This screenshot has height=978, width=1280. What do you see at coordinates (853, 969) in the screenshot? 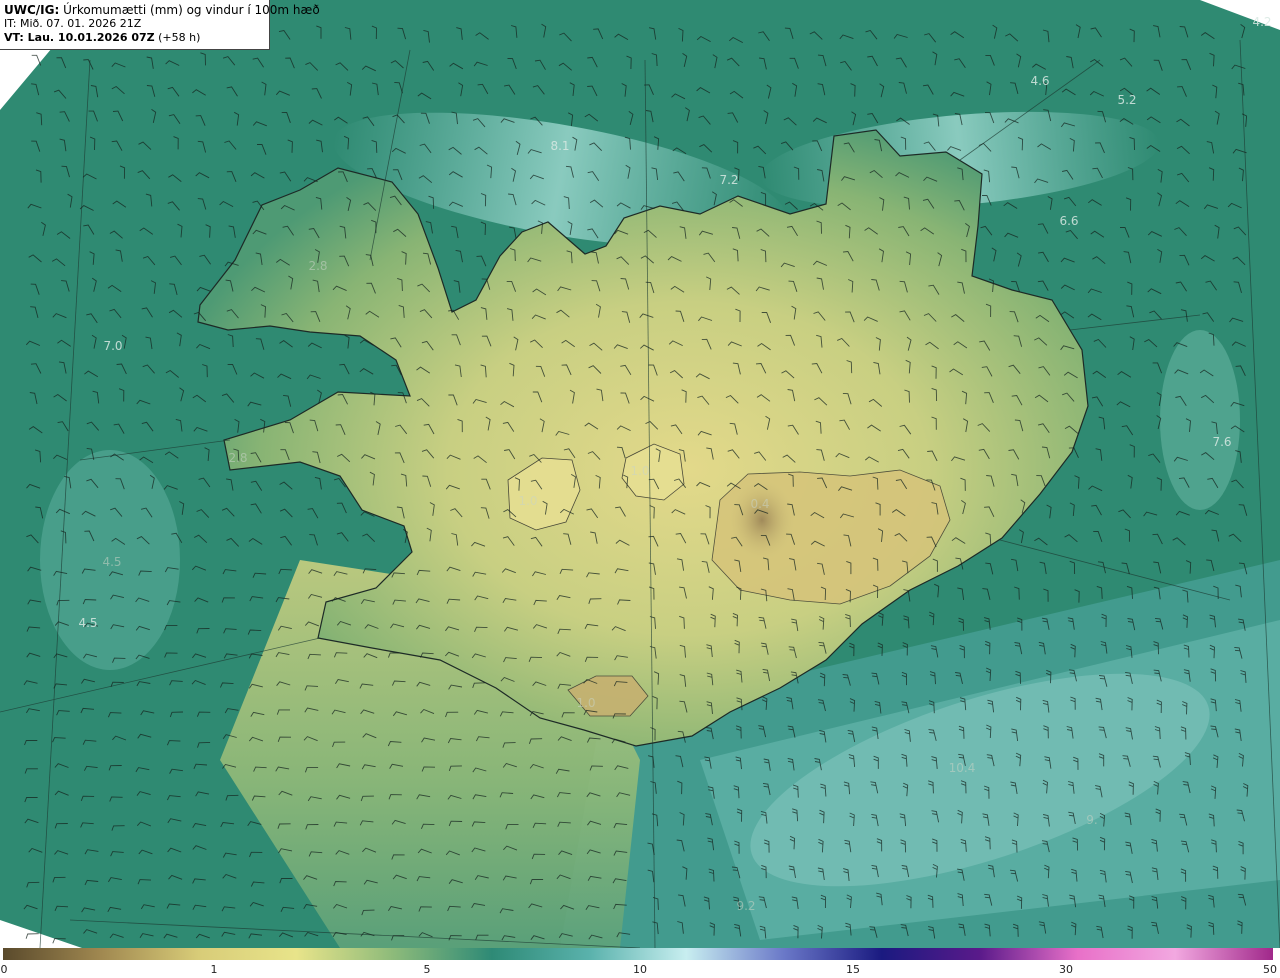
I see `colorbar-tick: 15` at bounding box center [853, 969].